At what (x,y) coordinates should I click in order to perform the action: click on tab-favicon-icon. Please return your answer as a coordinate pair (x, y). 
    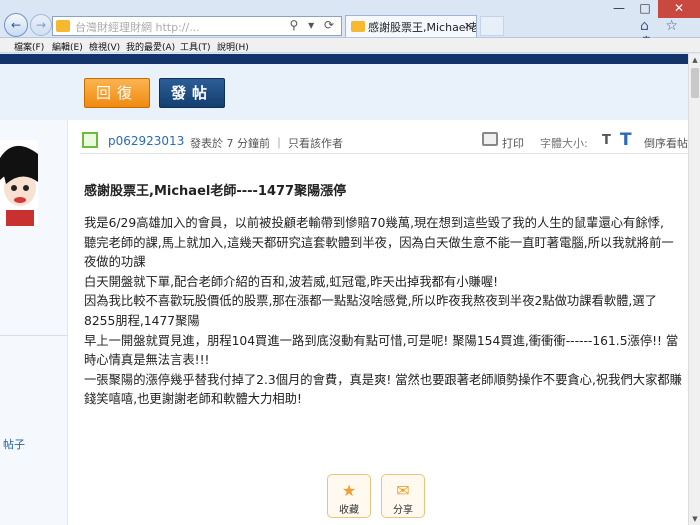
    Looking at the image, I should click on (358, 26).